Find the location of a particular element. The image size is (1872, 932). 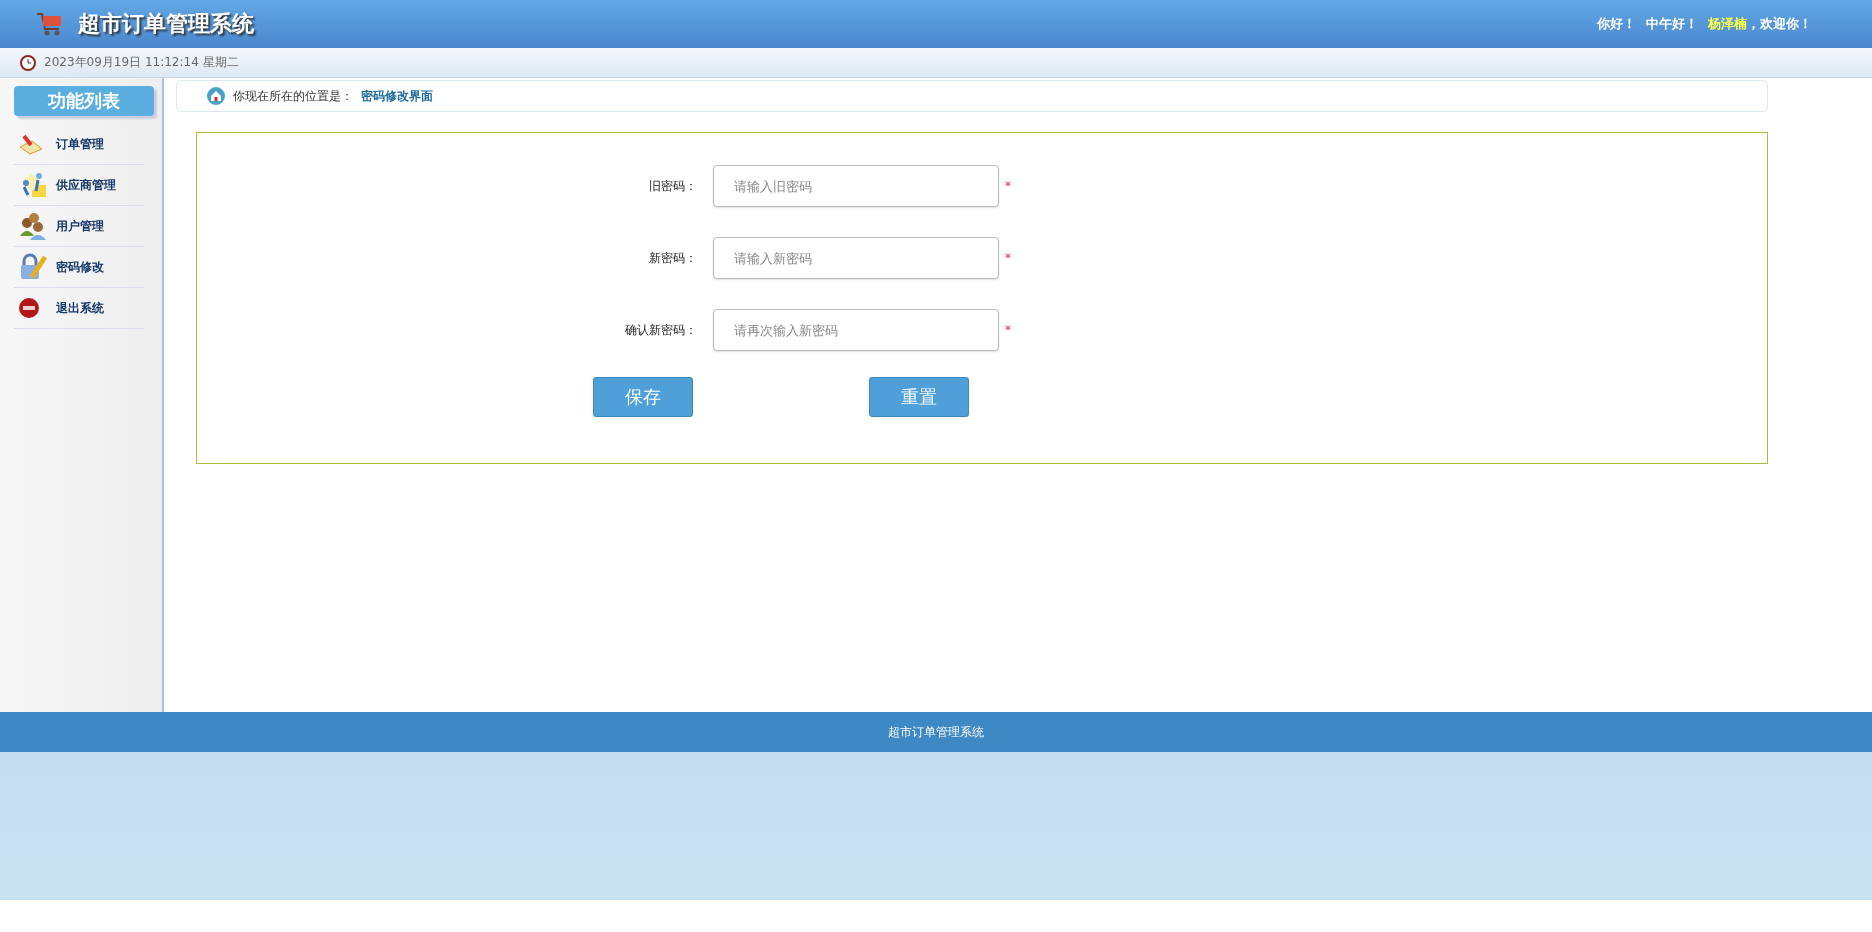

sidebar-item: 订单管理 is located at coordinates (79, 144).